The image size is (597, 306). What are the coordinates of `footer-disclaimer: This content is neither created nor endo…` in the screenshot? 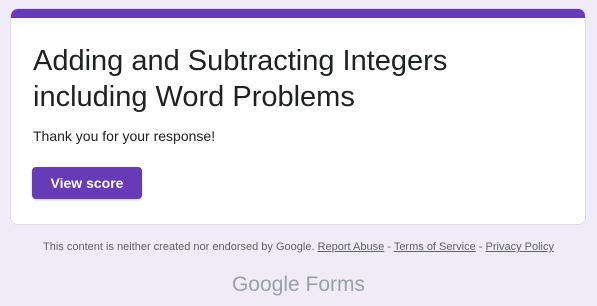 It's located at (179, 247).